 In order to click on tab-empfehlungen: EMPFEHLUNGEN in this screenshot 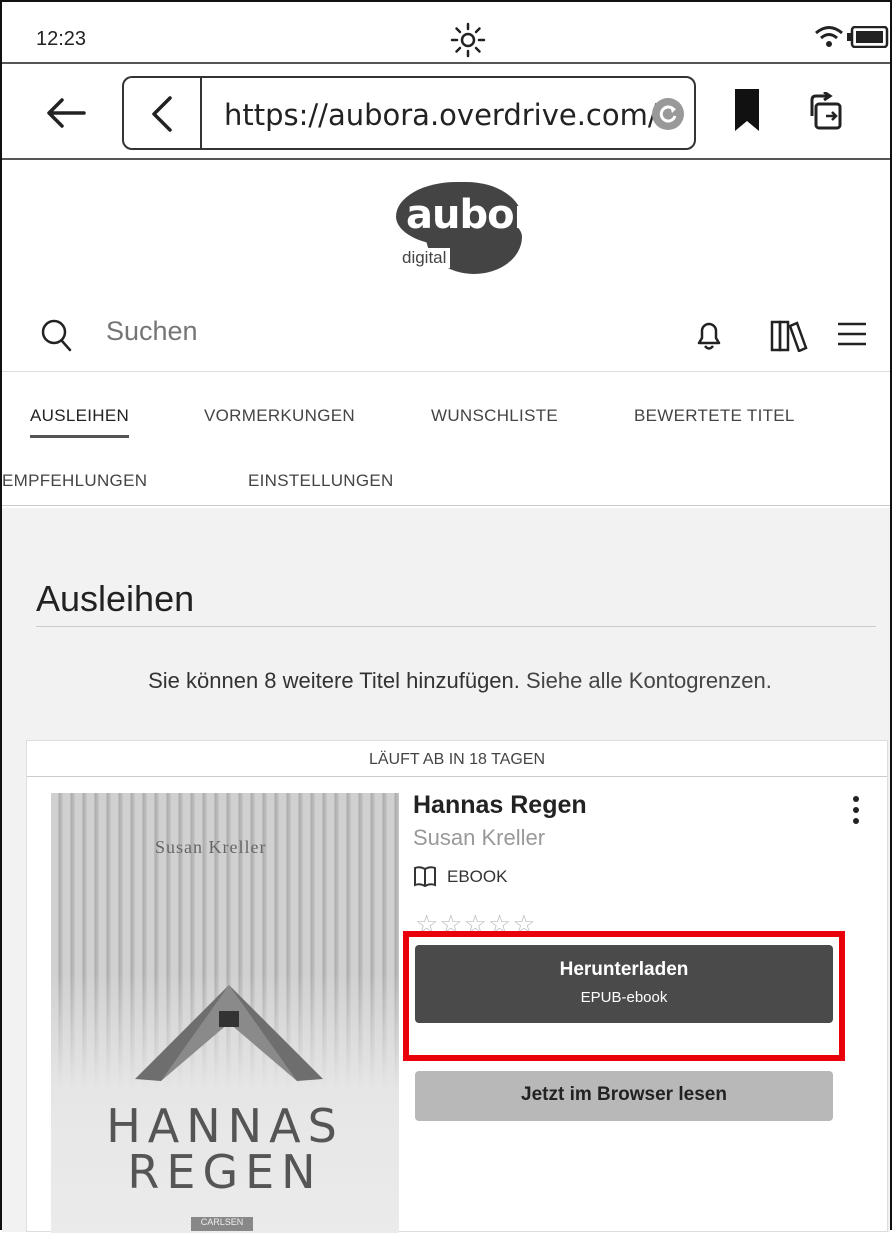, I will do `click(74, 481)`.